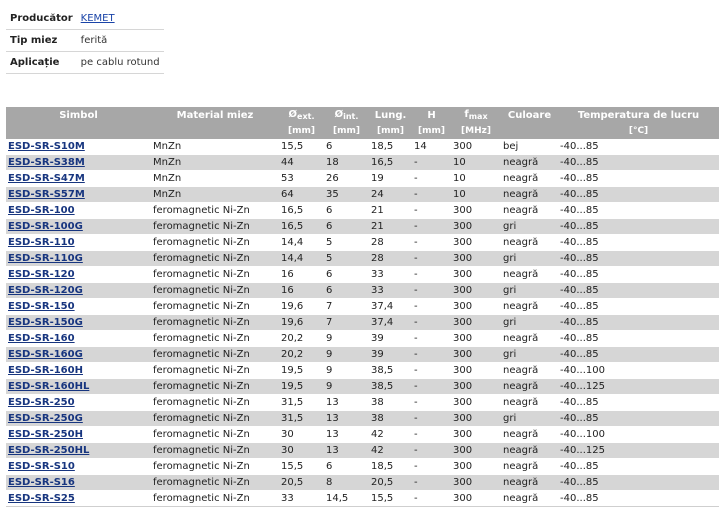  I want to click on table-row: ESD-SR-S57M MnZn 64 35 24-10 neagră -40...85, so click(362, 194).